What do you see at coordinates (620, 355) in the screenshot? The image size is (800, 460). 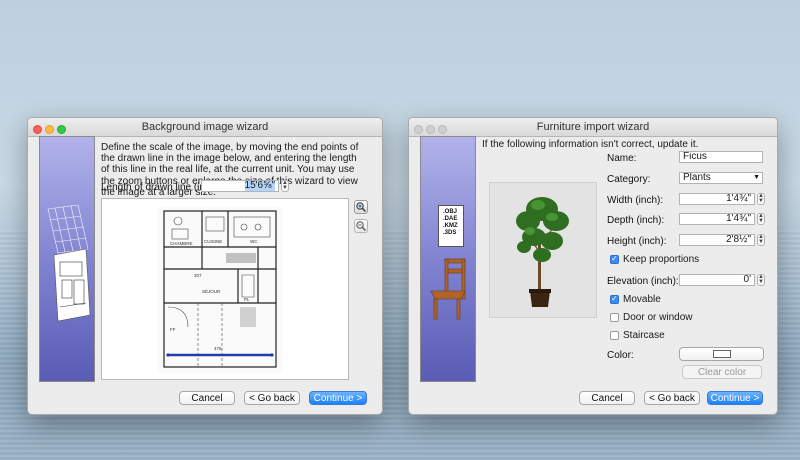 I see `color-label: Color:` at bounding box center [620, 355].